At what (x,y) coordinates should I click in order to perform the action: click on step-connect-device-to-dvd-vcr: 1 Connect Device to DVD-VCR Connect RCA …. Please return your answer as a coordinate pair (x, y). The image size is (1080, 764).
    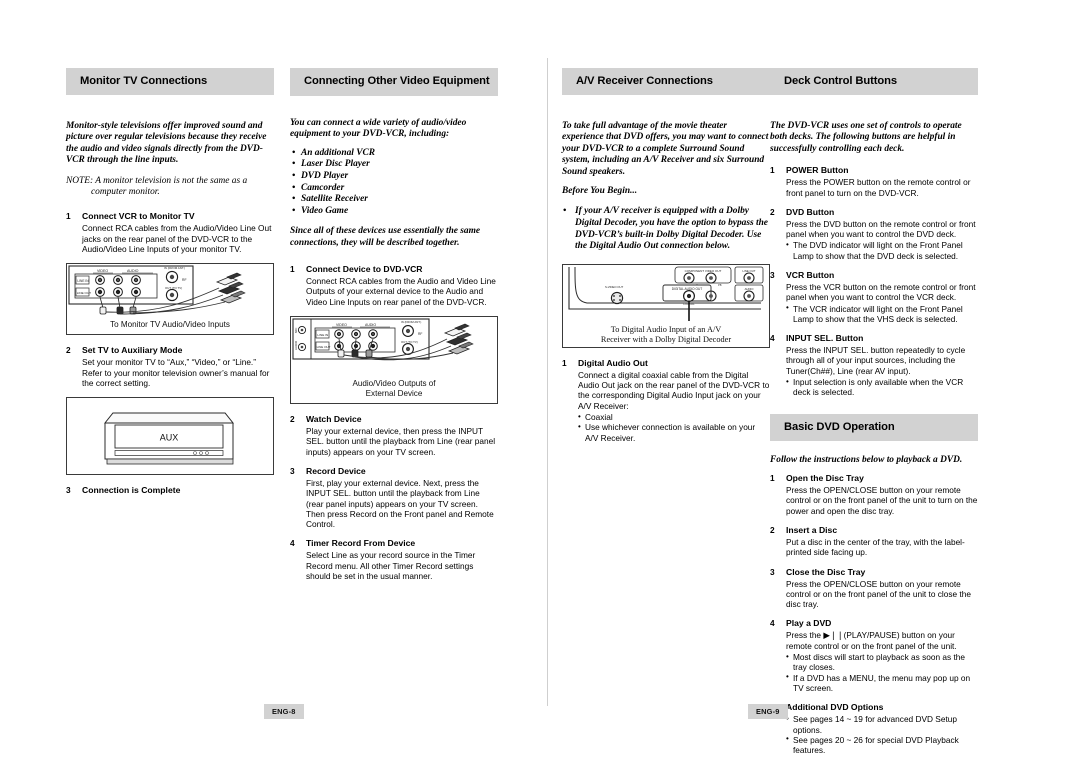
    Looking at the image, I should click on (394, 285).